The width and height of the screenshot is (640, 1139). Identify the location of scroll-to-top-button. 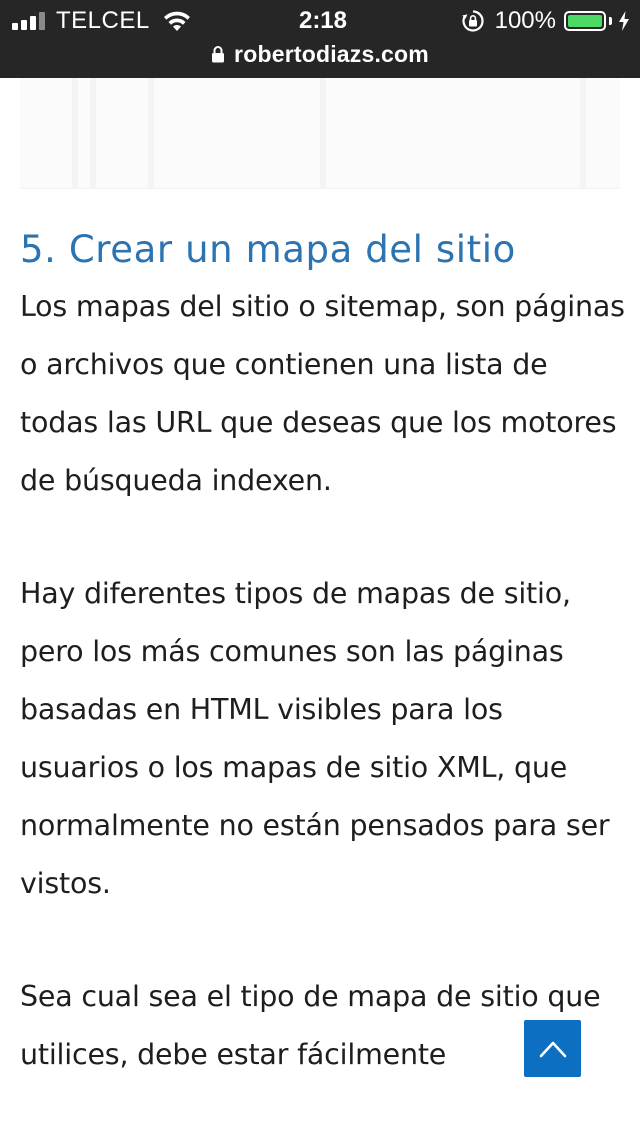
(552, 1048).